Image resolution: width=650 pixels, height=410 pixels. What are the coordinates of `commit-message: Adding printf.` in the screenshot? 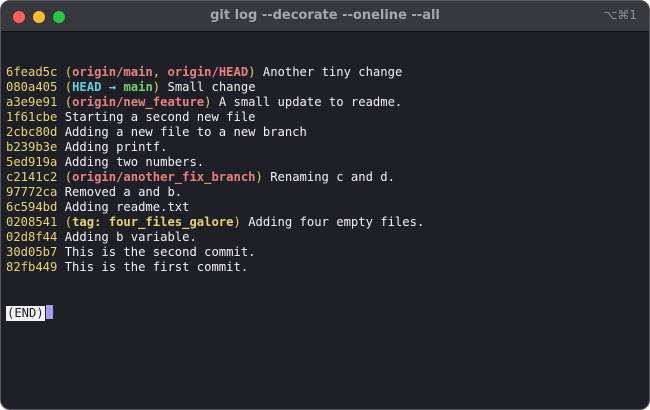 It's located at (116, 147).